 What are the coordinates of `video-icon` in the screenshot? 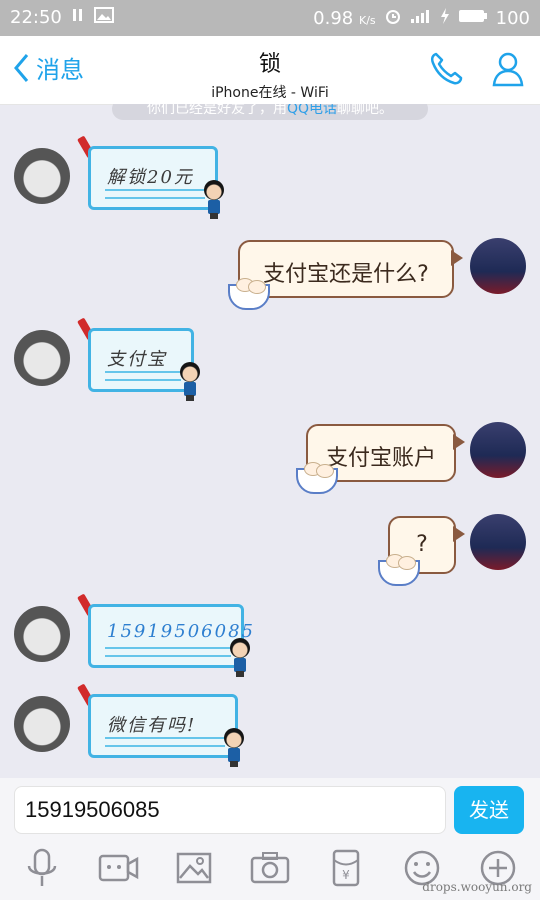 It's located at (118, 868).